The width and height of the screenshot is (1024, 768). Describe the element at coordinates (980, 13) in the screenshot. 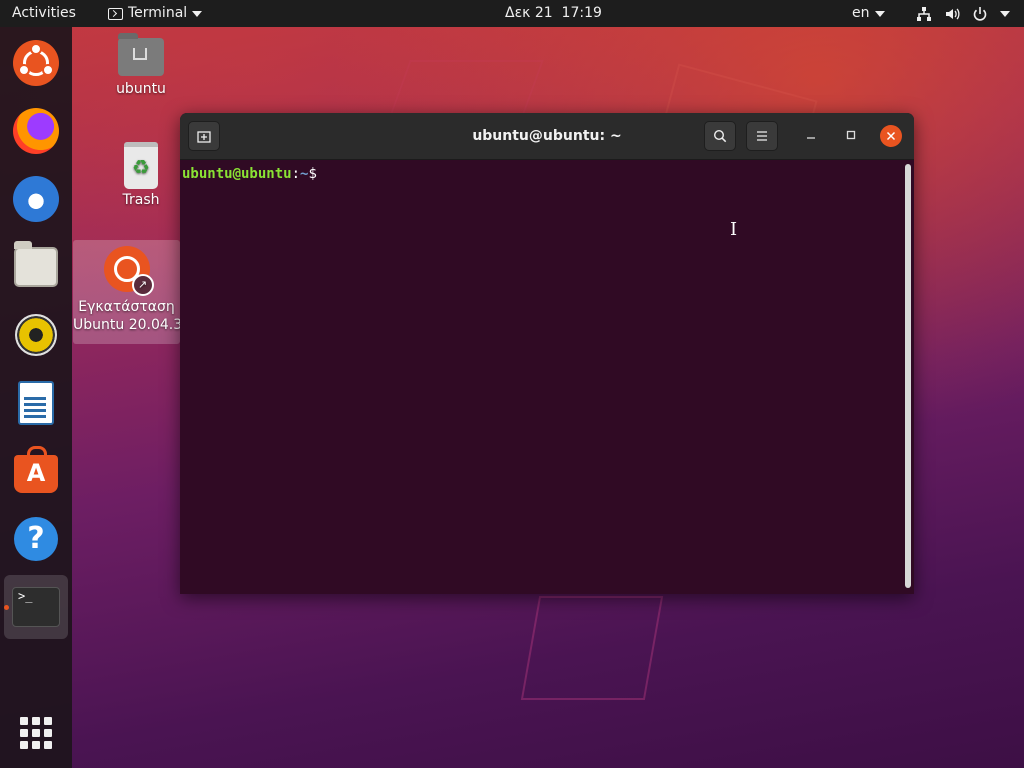

I see `power-icon` at that location.